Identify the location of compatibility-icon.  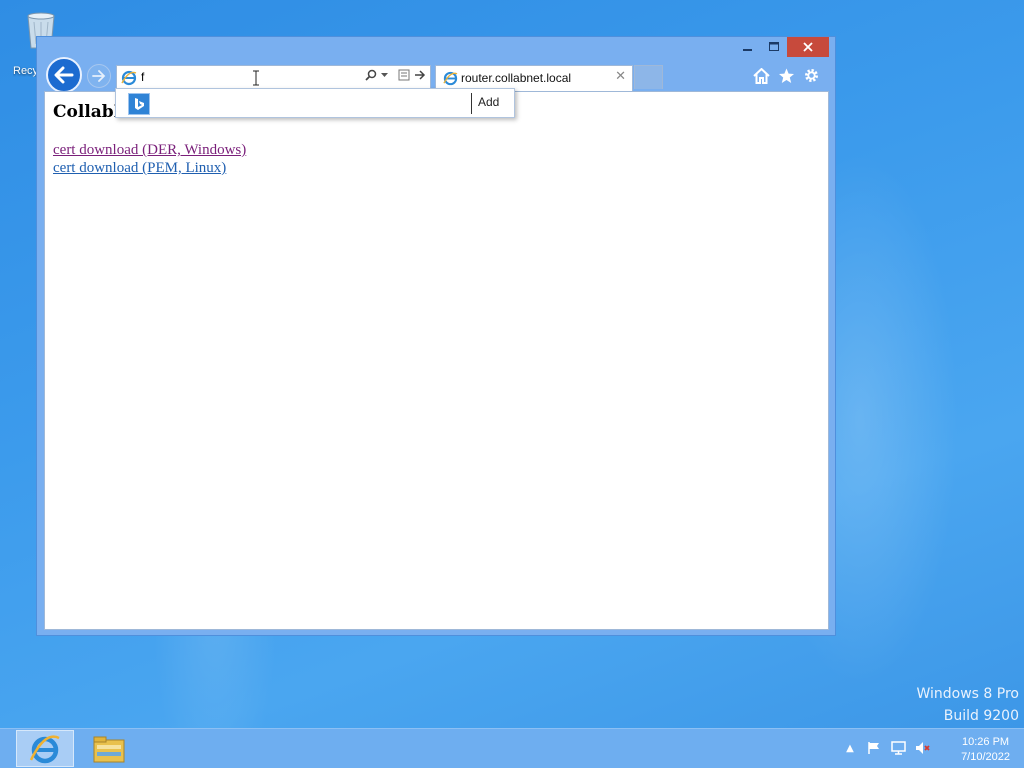
(404, 75).